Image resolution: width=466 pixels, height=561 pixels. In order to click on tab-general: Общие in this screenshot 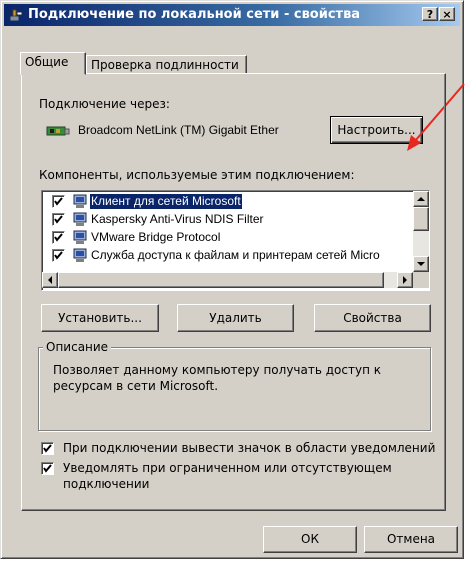, I will do `click(53, 63)`.